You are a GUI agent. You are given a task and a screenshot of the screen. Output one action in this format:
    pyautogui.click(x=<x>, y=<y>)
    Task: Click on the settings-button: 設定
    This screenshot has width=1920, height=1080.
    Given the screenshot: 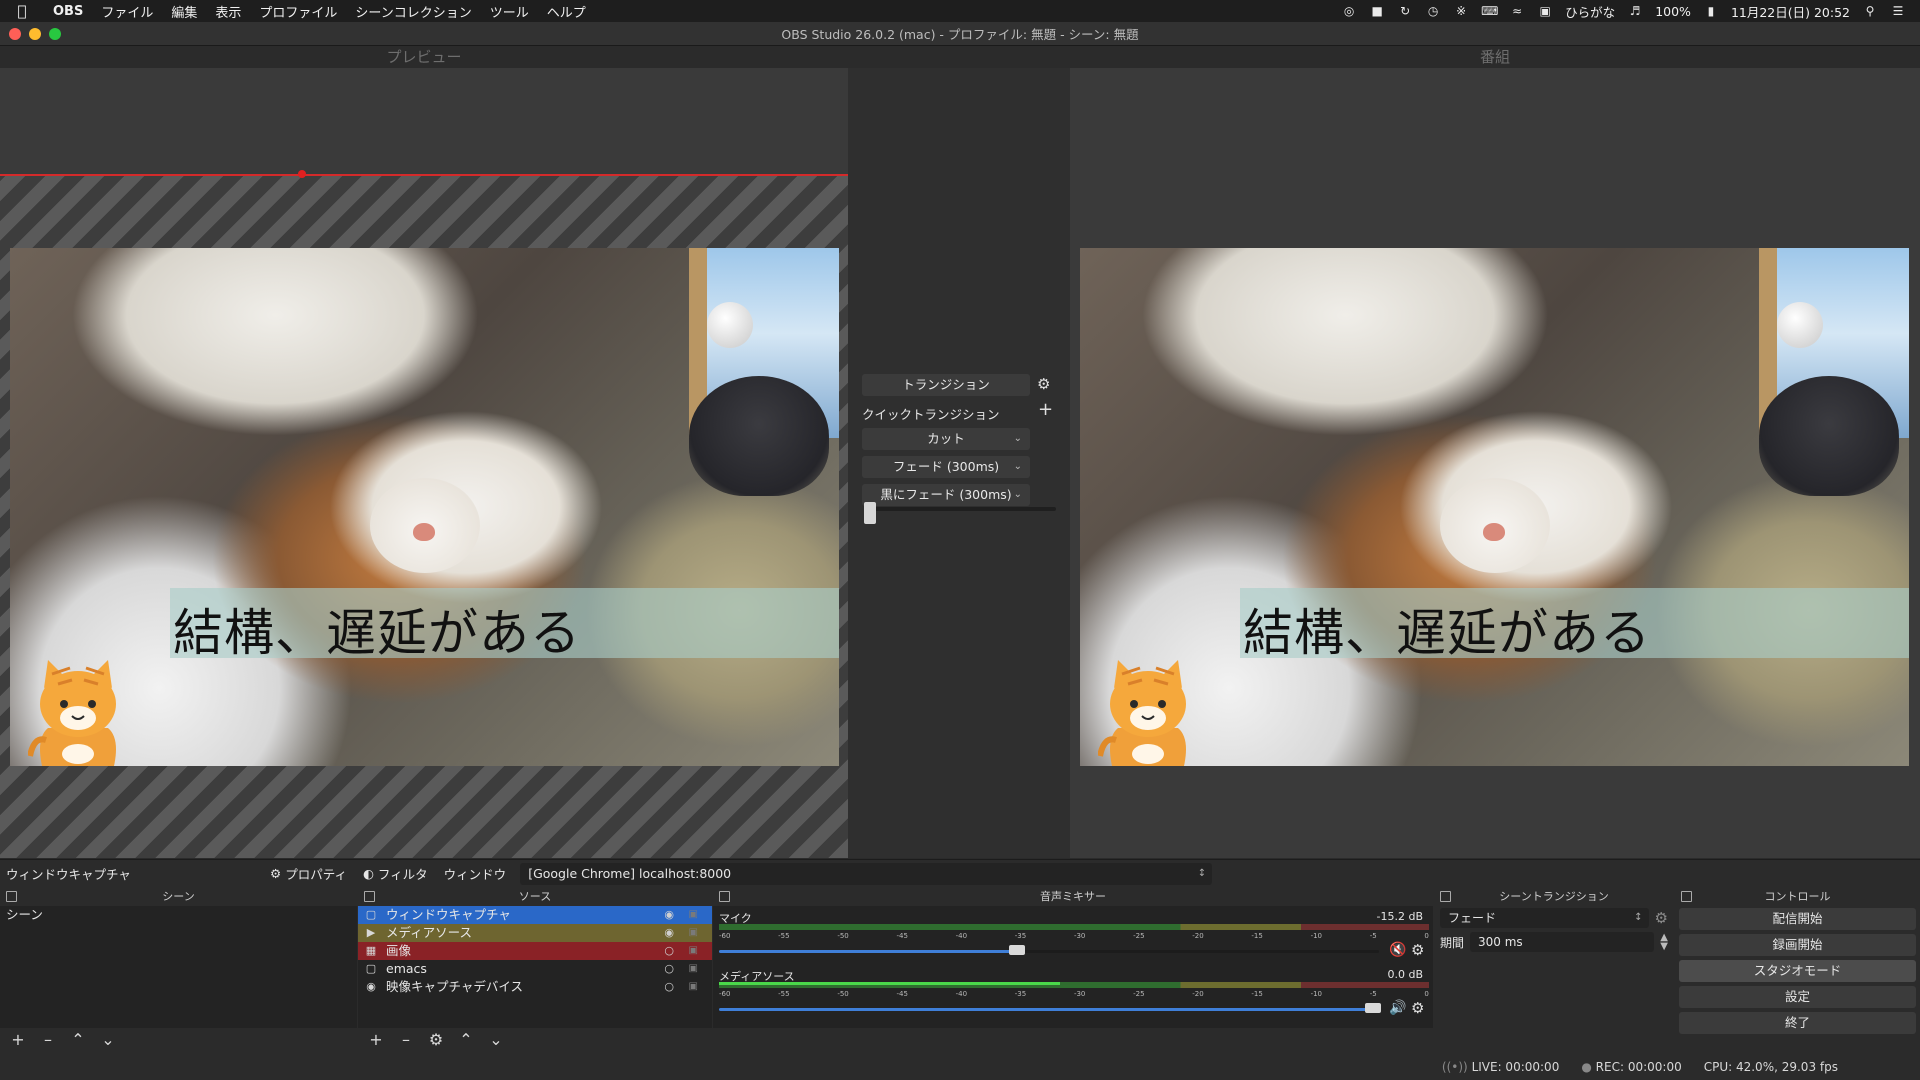 What is the action you would take?
    pyautogui.click(x=1797, y=997)
    